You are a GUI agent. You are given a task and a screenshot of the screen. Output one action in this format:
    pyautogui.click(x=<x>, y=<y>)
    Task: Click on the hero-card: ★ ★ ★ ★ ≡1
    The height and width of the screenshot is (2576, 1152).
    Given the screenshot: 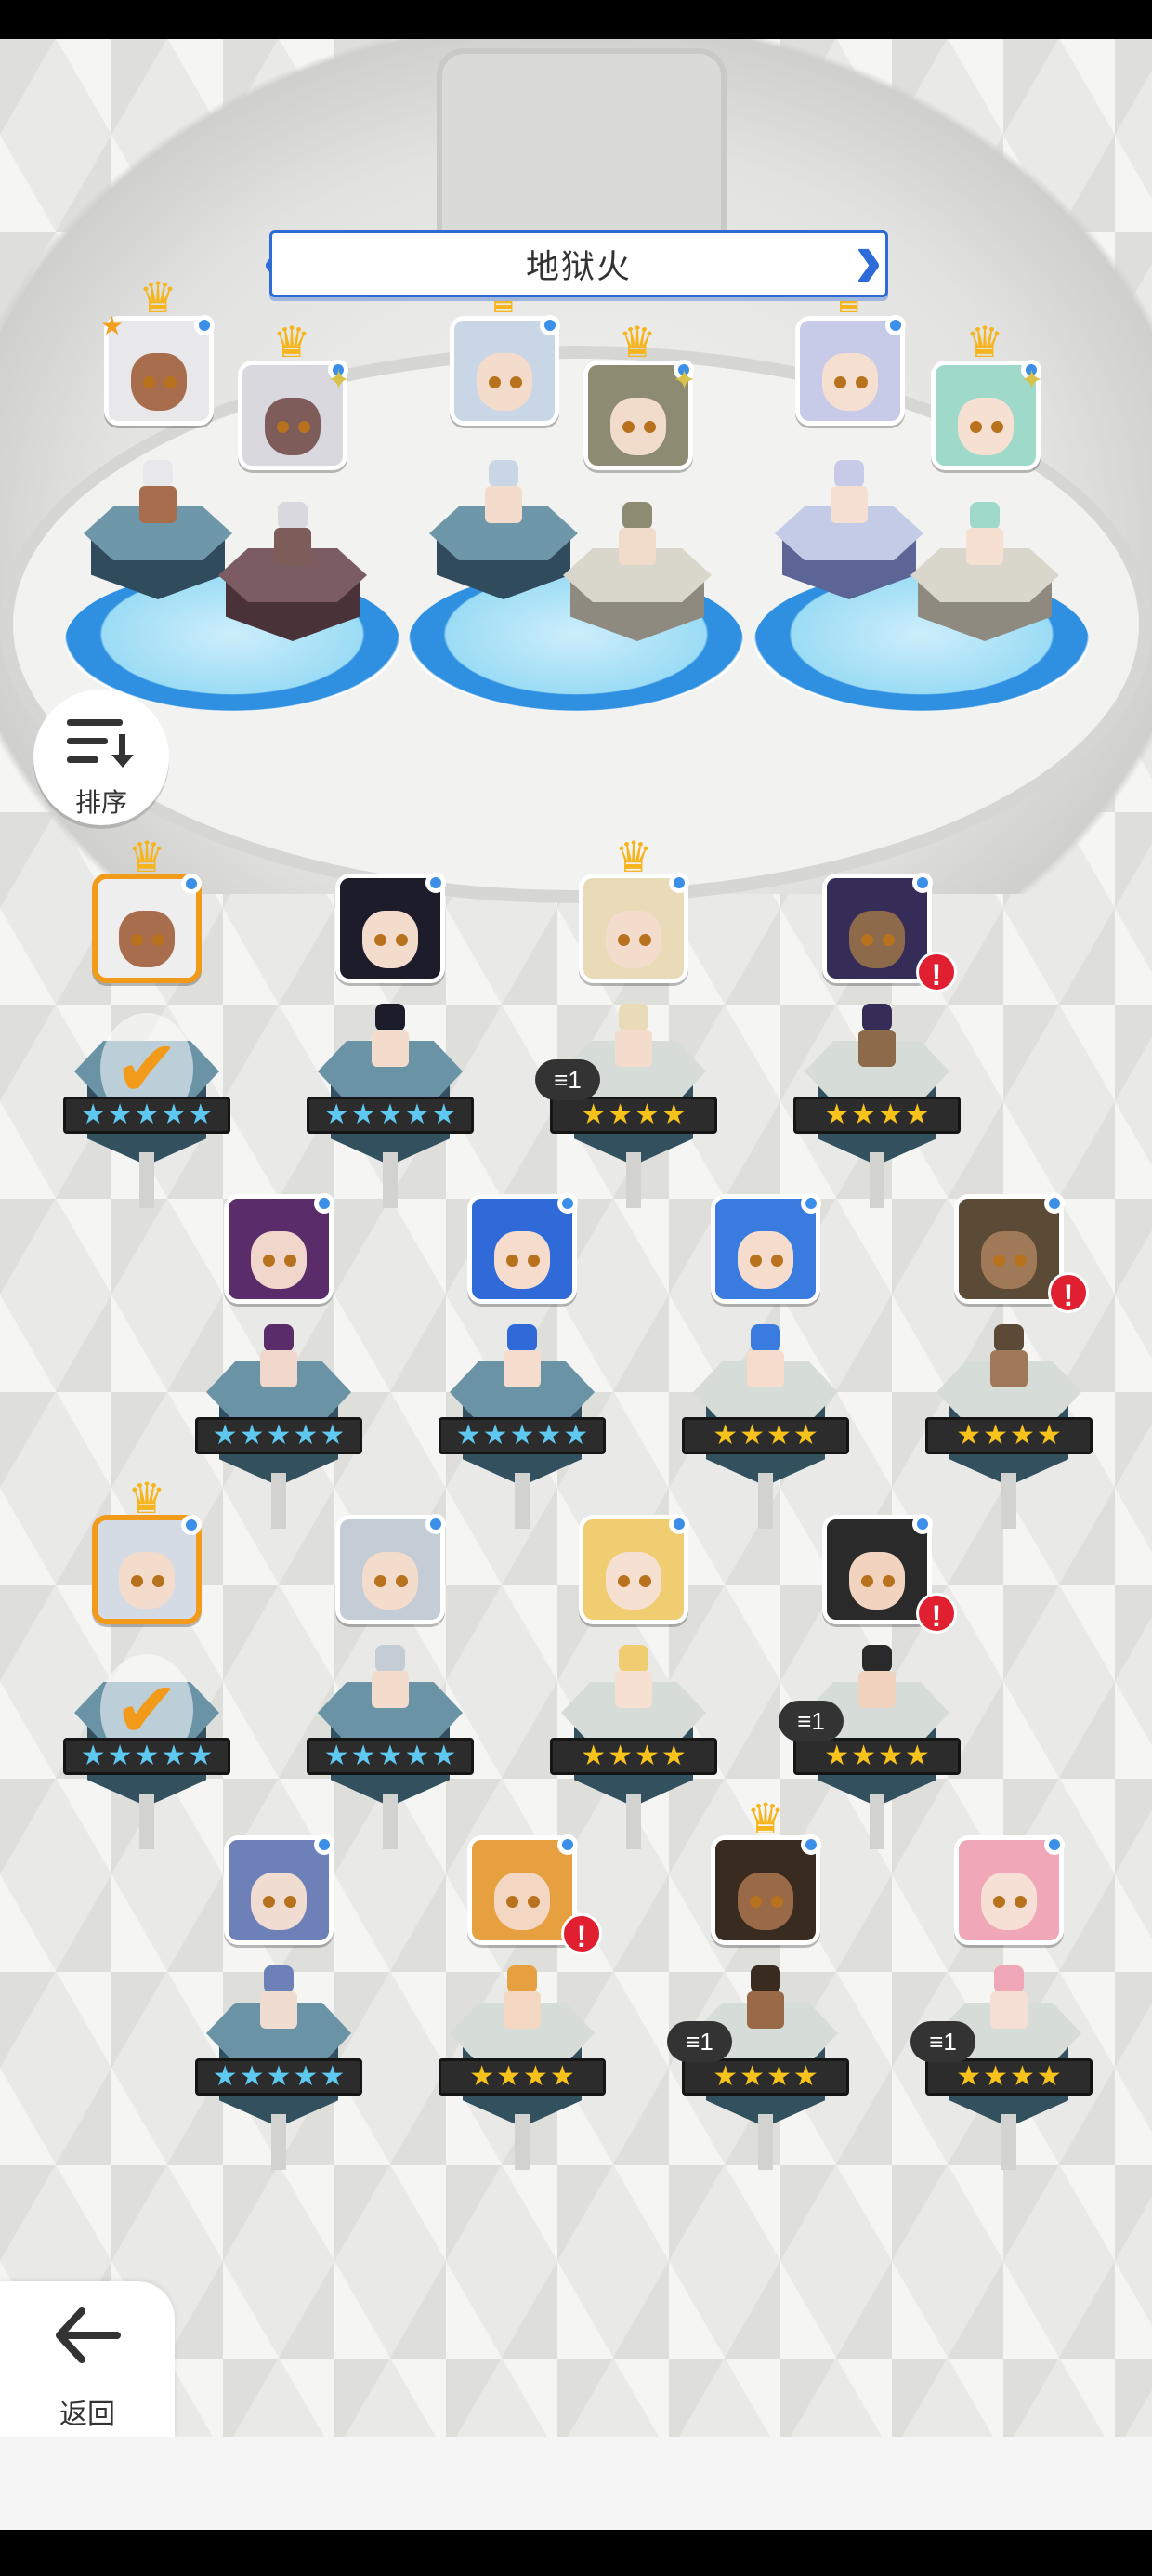 What is the action you would take?
    pyautogui.click(x=1006, y=2002)
    